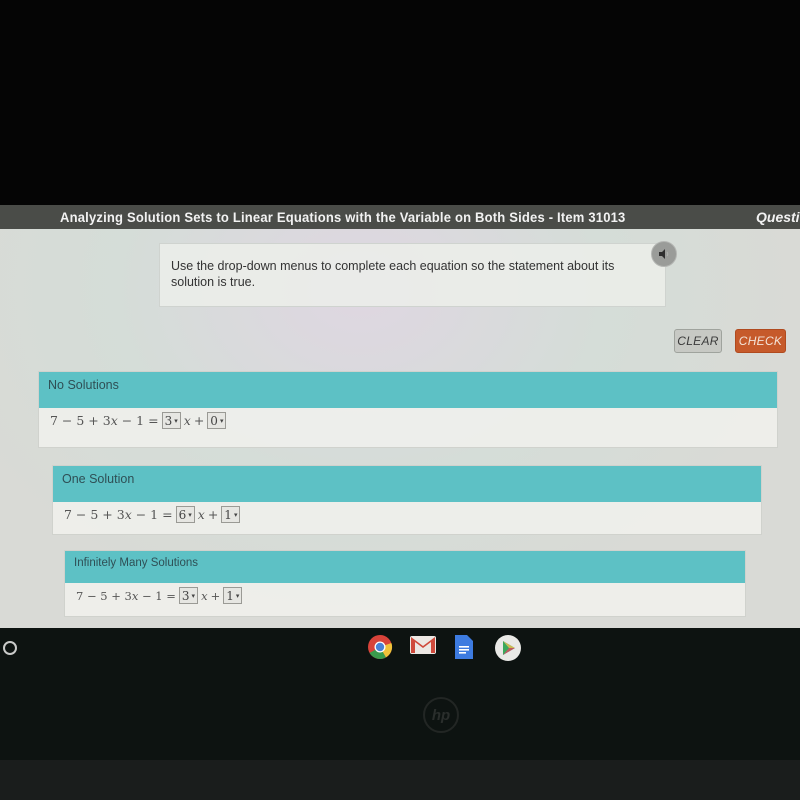 The image size is (800, 800). I want to click on equation: 7 − 5 + 3x − 1 = 6 ▾ x + 1 ▾, so click(407, 512).